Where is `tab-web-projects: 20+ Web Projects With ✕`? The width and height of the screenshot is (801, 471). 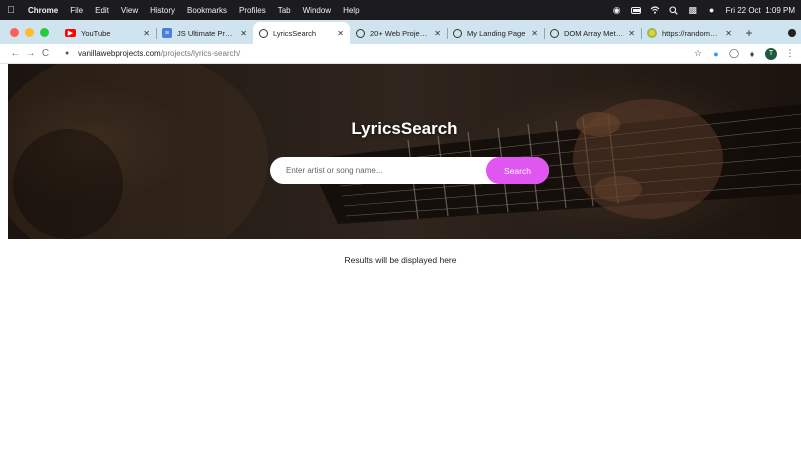
tab-web-projects: 20+ Web Projects With ✕ is located at coordinates (398, 33).